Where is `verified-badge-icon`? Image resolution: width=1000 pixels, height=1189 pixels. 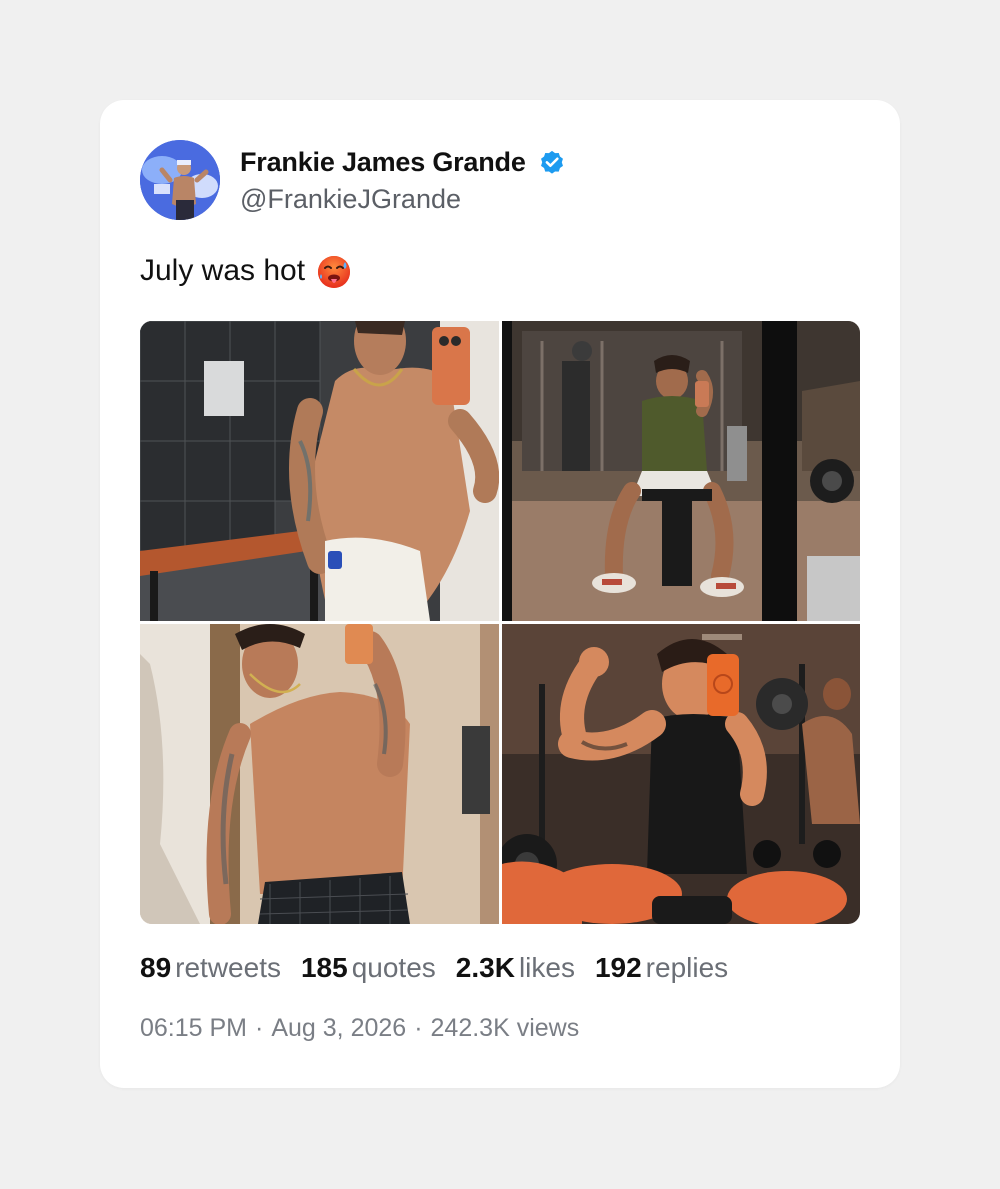 verified-badge-icon is located at coordinates (552, 162).